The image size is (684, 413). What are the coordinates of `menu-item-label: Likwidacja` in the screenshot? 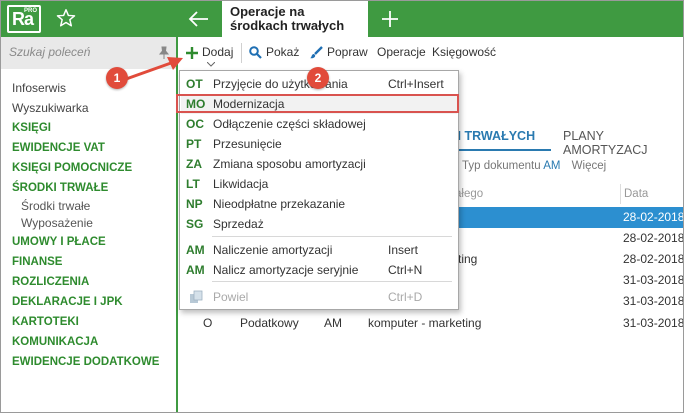 It's located at (241, 184).